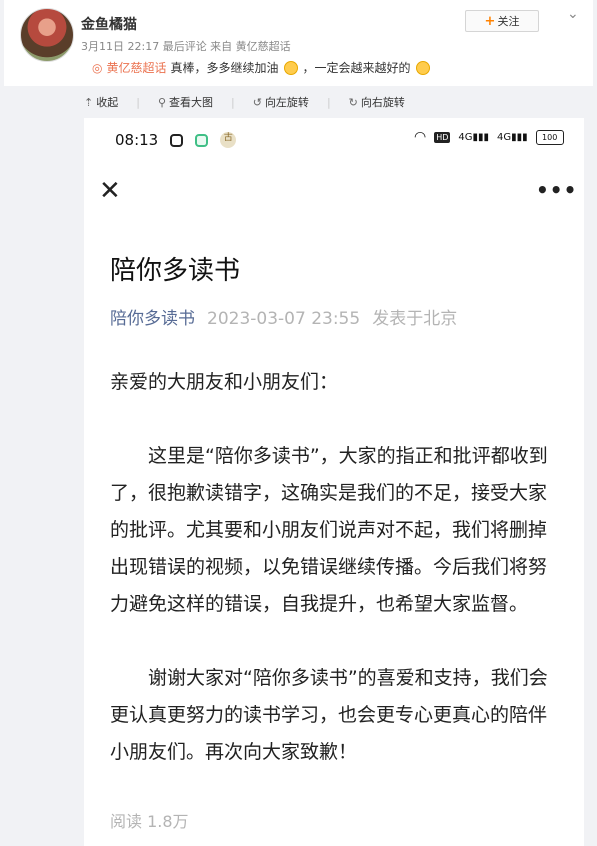 The width and height of the screenshot is (597, 846). I want to click on plus-icon: +, so click(490, 21).